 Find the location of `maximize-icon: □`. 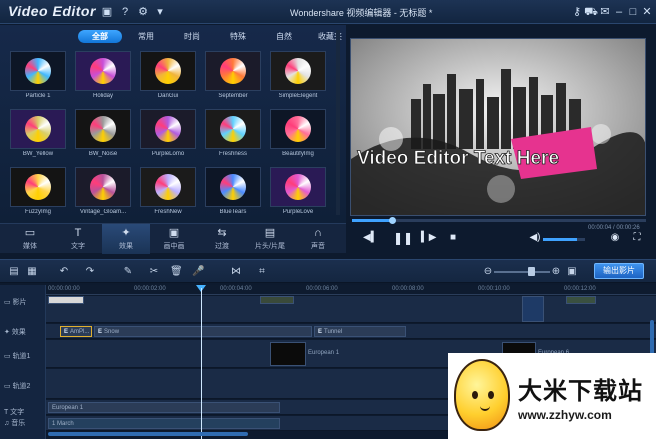

maximize-icon: □ is located at coordinates (633, 12).